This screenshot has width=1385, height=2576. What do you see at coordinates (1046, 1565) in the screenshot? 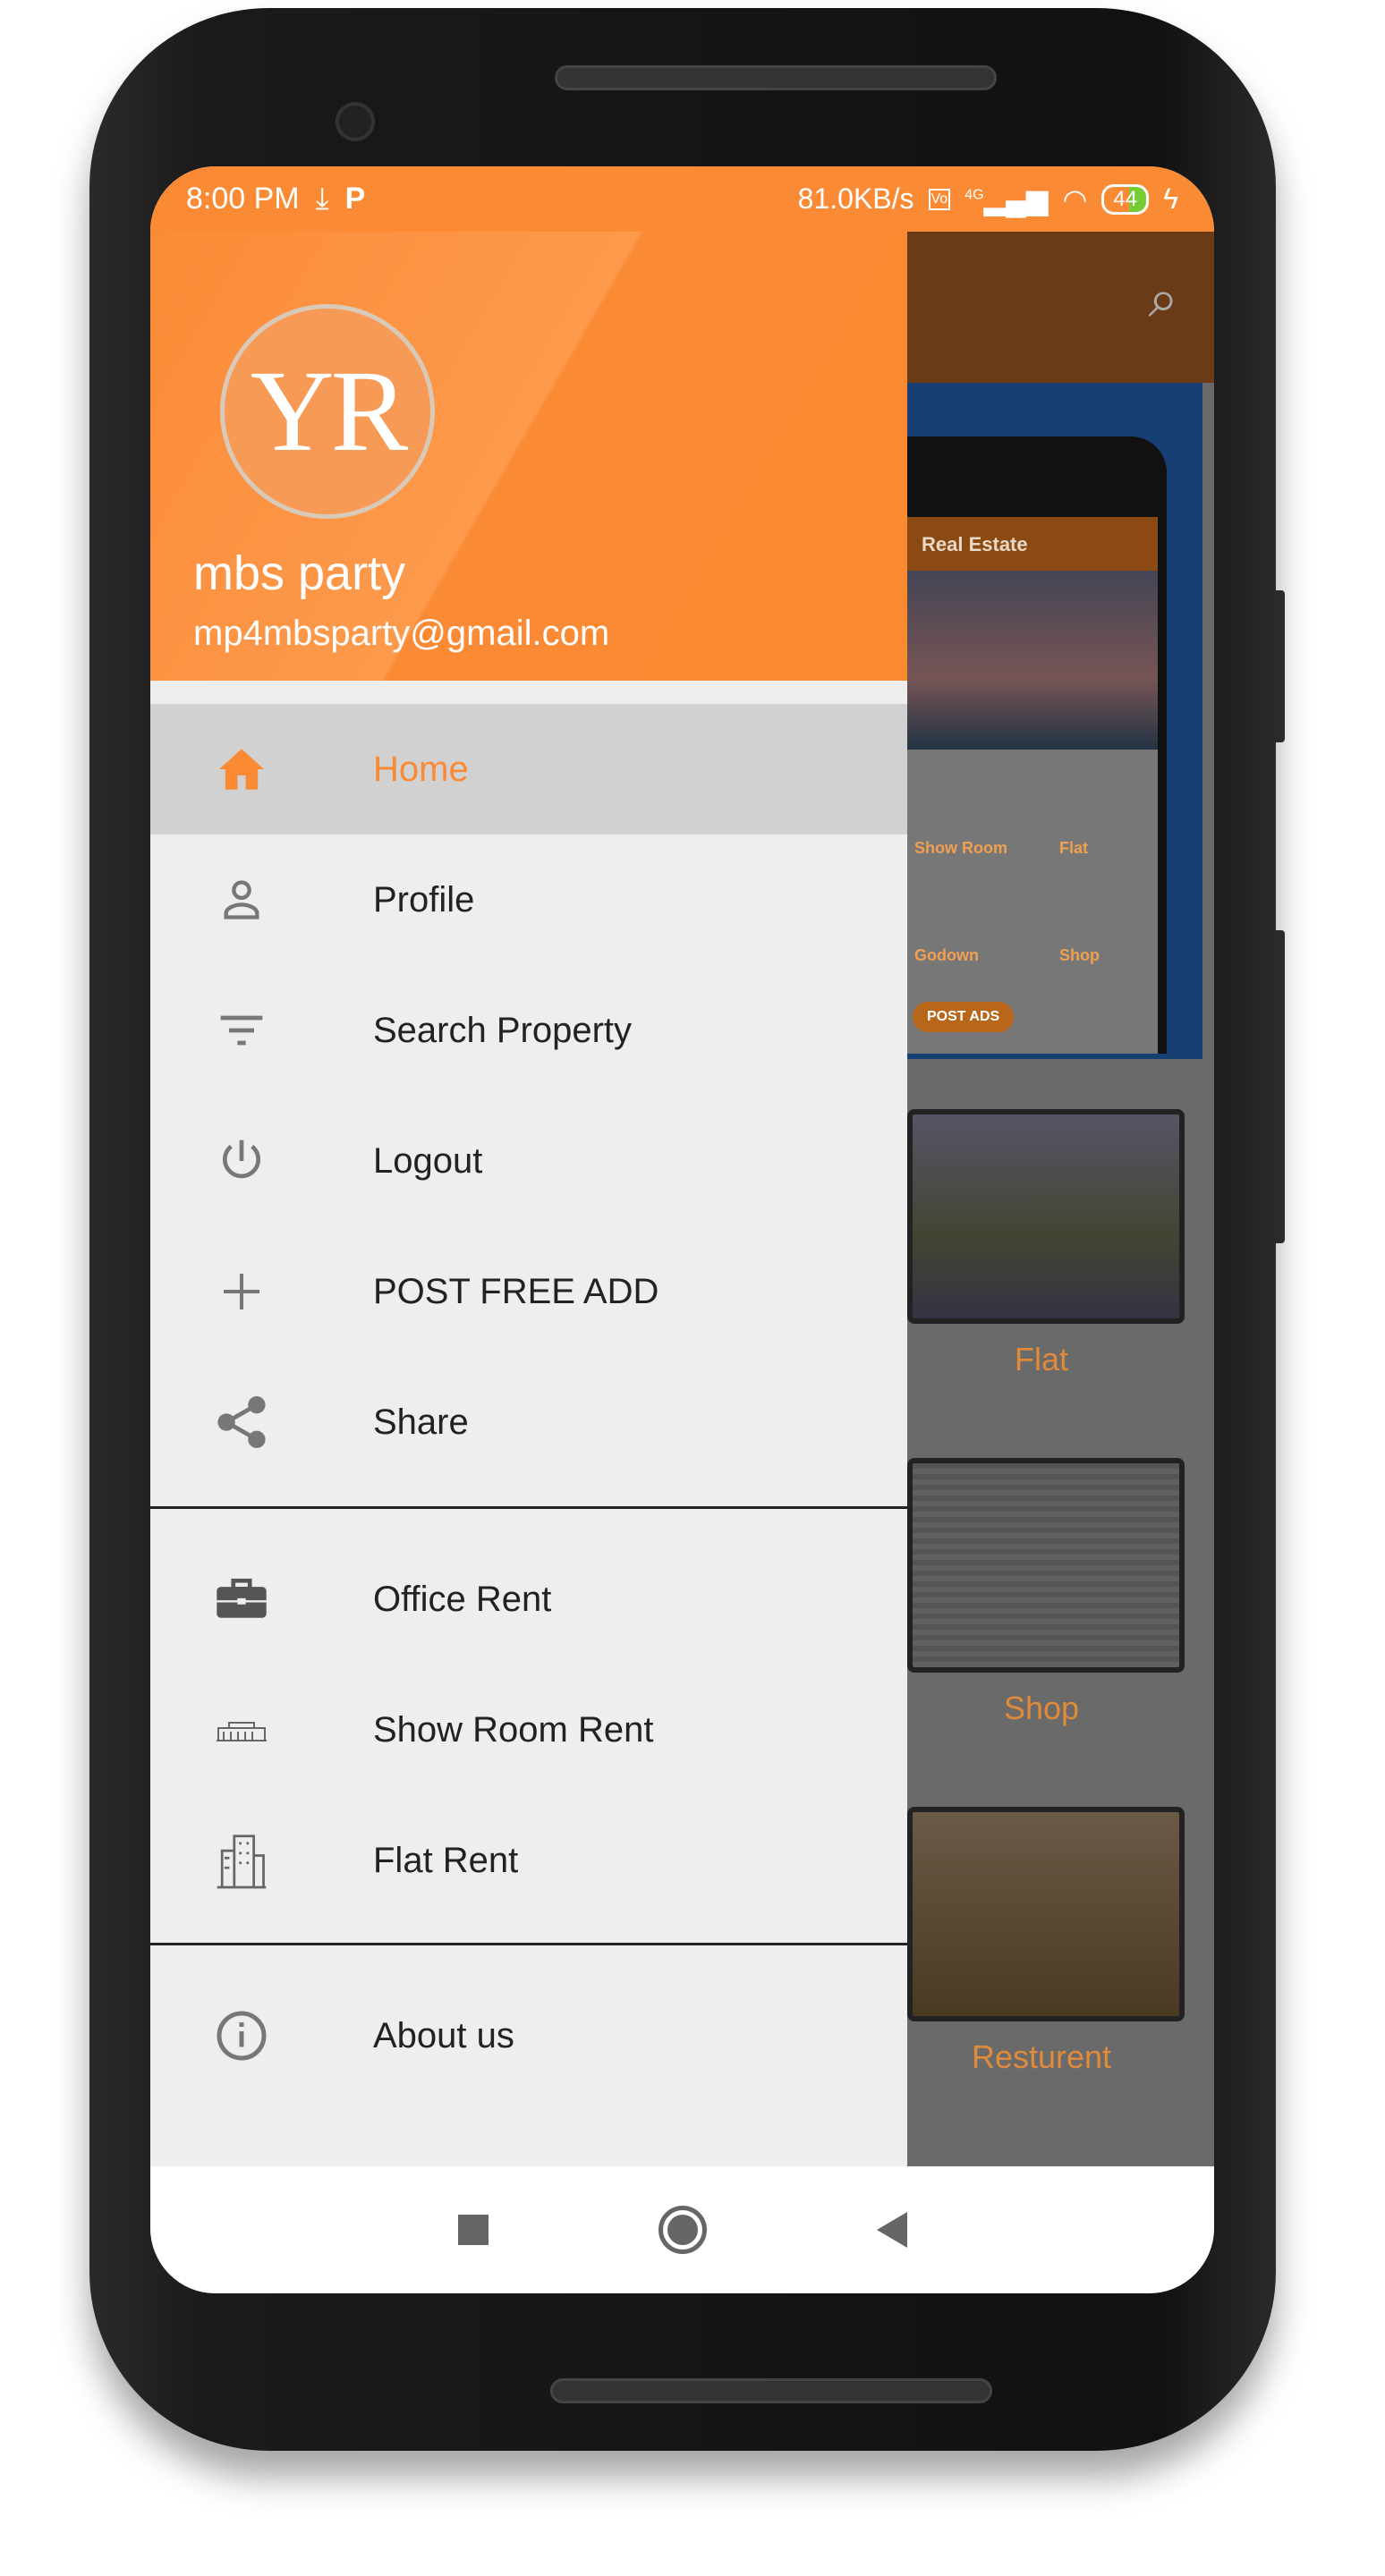
I see `category-card-shop` at bounding box center [1046, 1565].